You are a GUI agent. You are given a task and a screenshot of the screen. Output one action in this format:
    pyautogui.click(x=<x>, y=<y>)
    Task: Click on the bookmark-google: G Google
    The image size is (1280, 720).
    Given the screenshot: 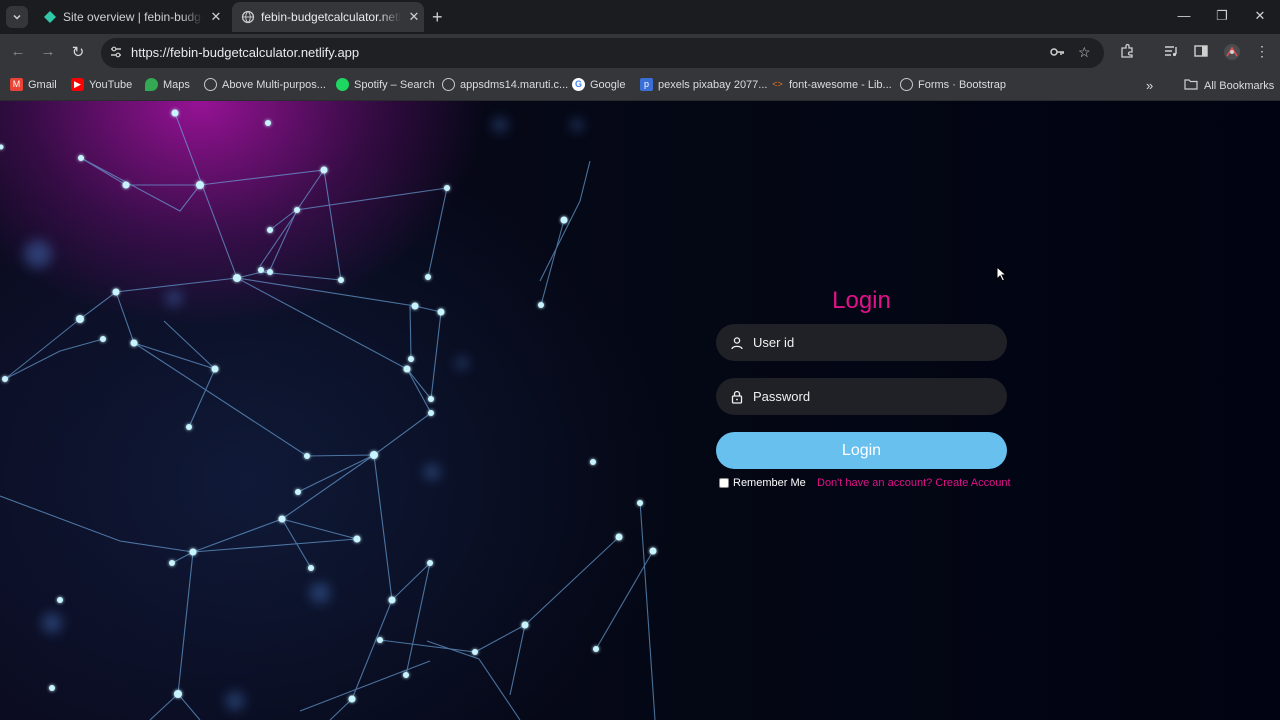 What is the action you would take?
    pyautogui.click(x=598, y=84)
    